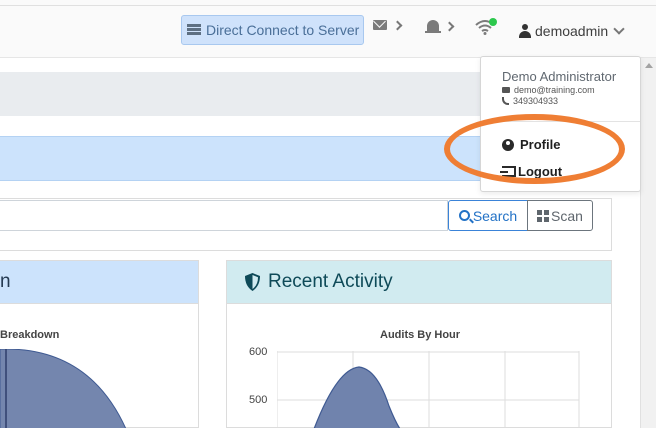 The width and height of the screenshot is (656, 428). What do you see at coordinates (194, 30) in the screenshot?
I see `server-icon` at bounding box center [194, 30].